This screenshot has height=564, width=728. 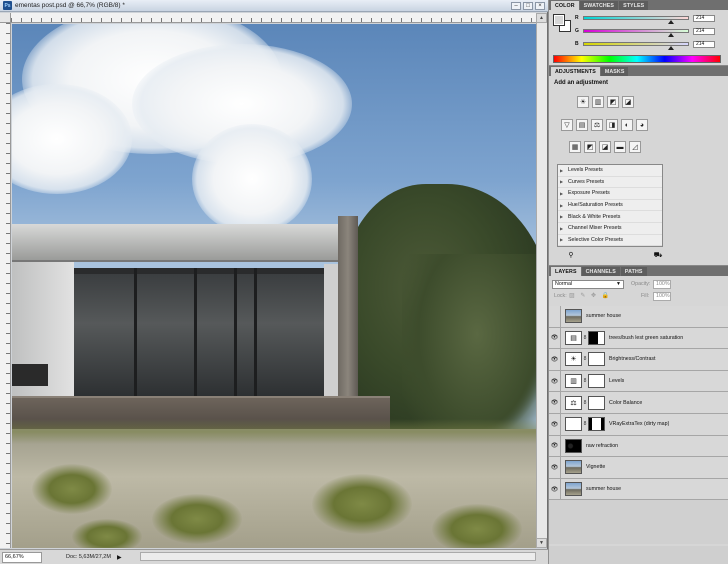 I want to click on blue-value-field: 214, so click(x=704, y=44).